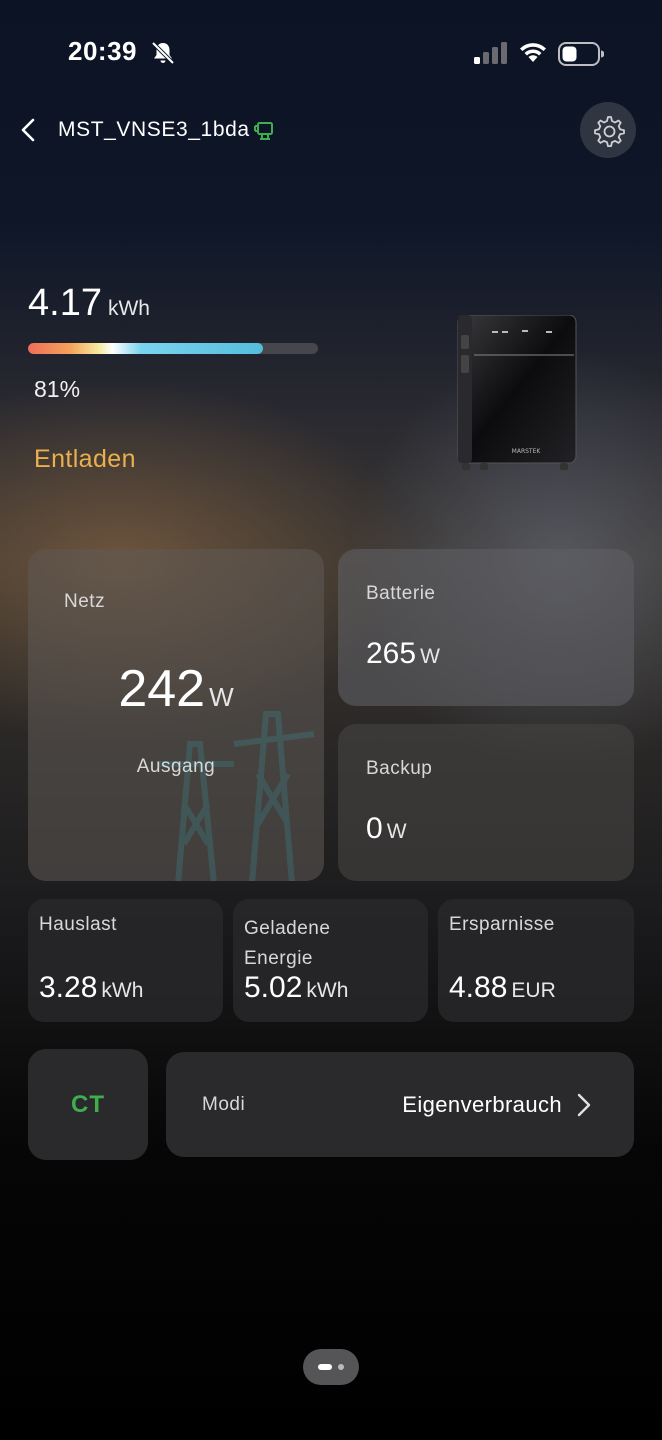 The image size is (662, 1440). I want to click on mode-selector: Modi Eigenverbrauch, so click(400, 1104).